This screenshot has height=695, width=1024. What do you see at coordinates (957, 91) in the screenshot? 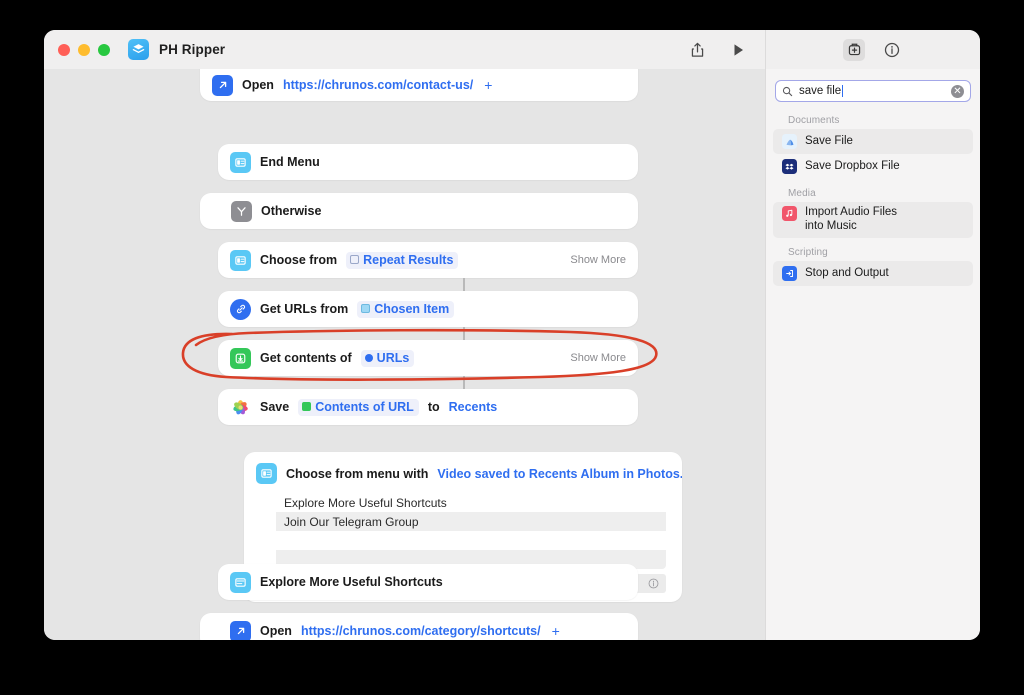
I see `clear-search-icon: ✕` at bounding box center [957, 91].